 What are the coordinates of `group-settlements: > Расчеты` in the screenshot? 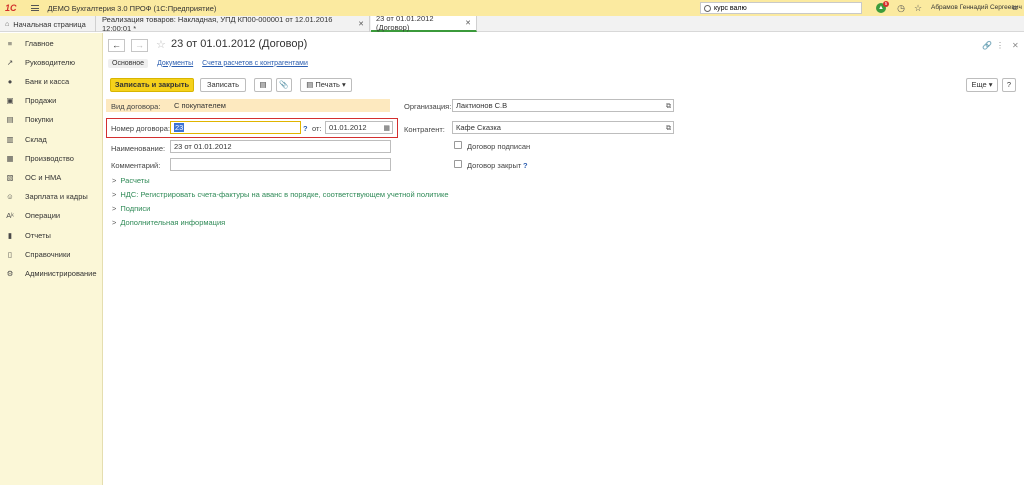 It's located at (131, 180).